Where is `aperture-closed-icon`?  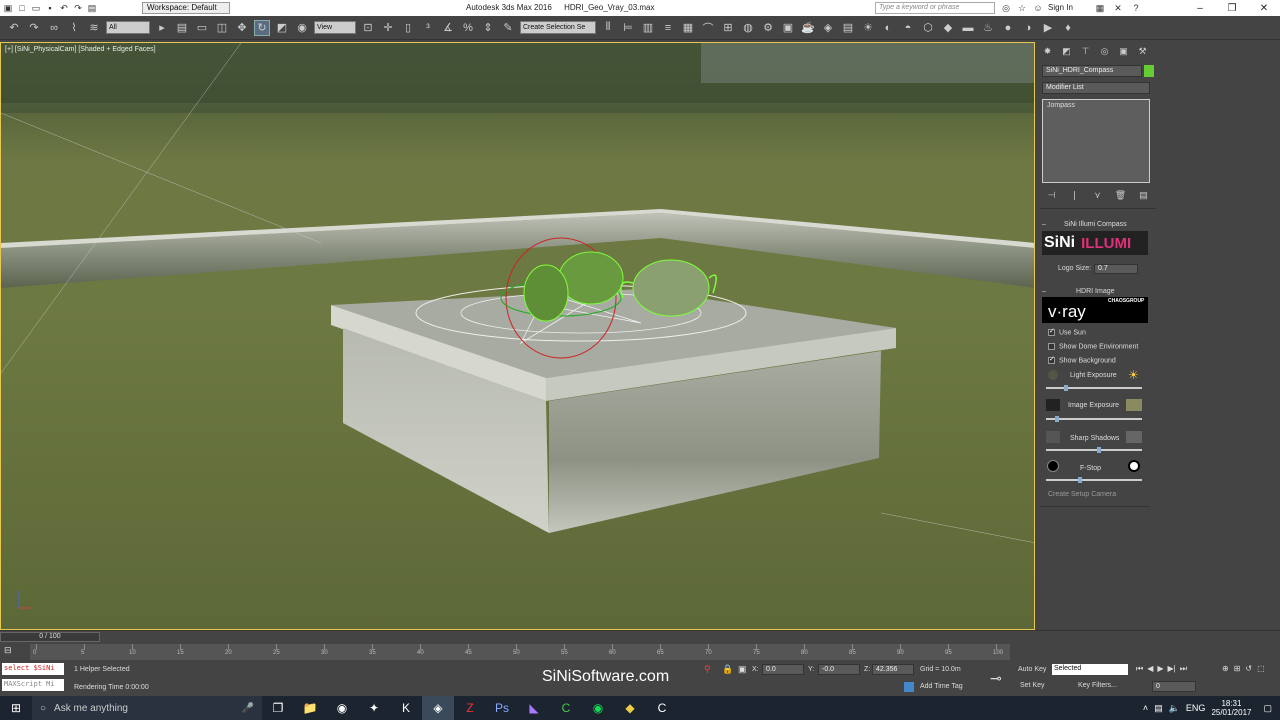
aperture-closed-icon is located at coordinates (1053, 466).